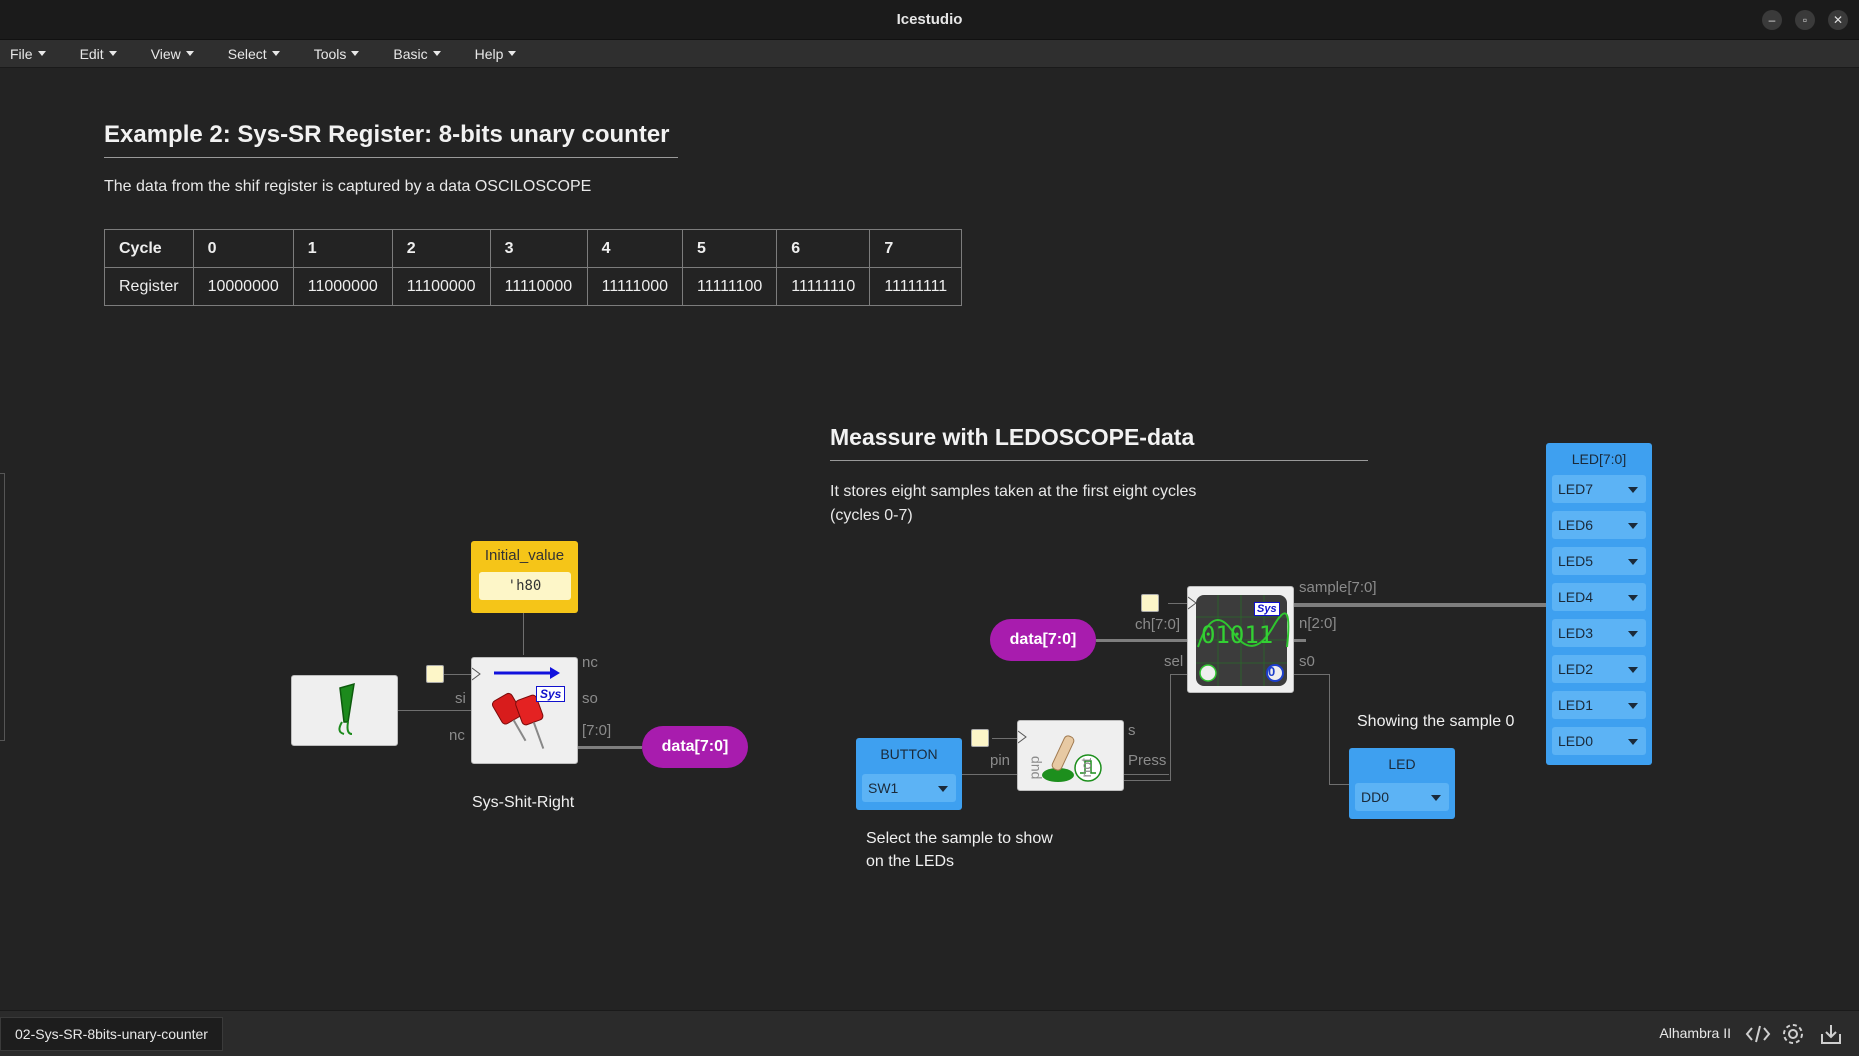  Describe the element at coordinates (635, 286) in the screenshot. I see `table-cell: 11111000` at that location.